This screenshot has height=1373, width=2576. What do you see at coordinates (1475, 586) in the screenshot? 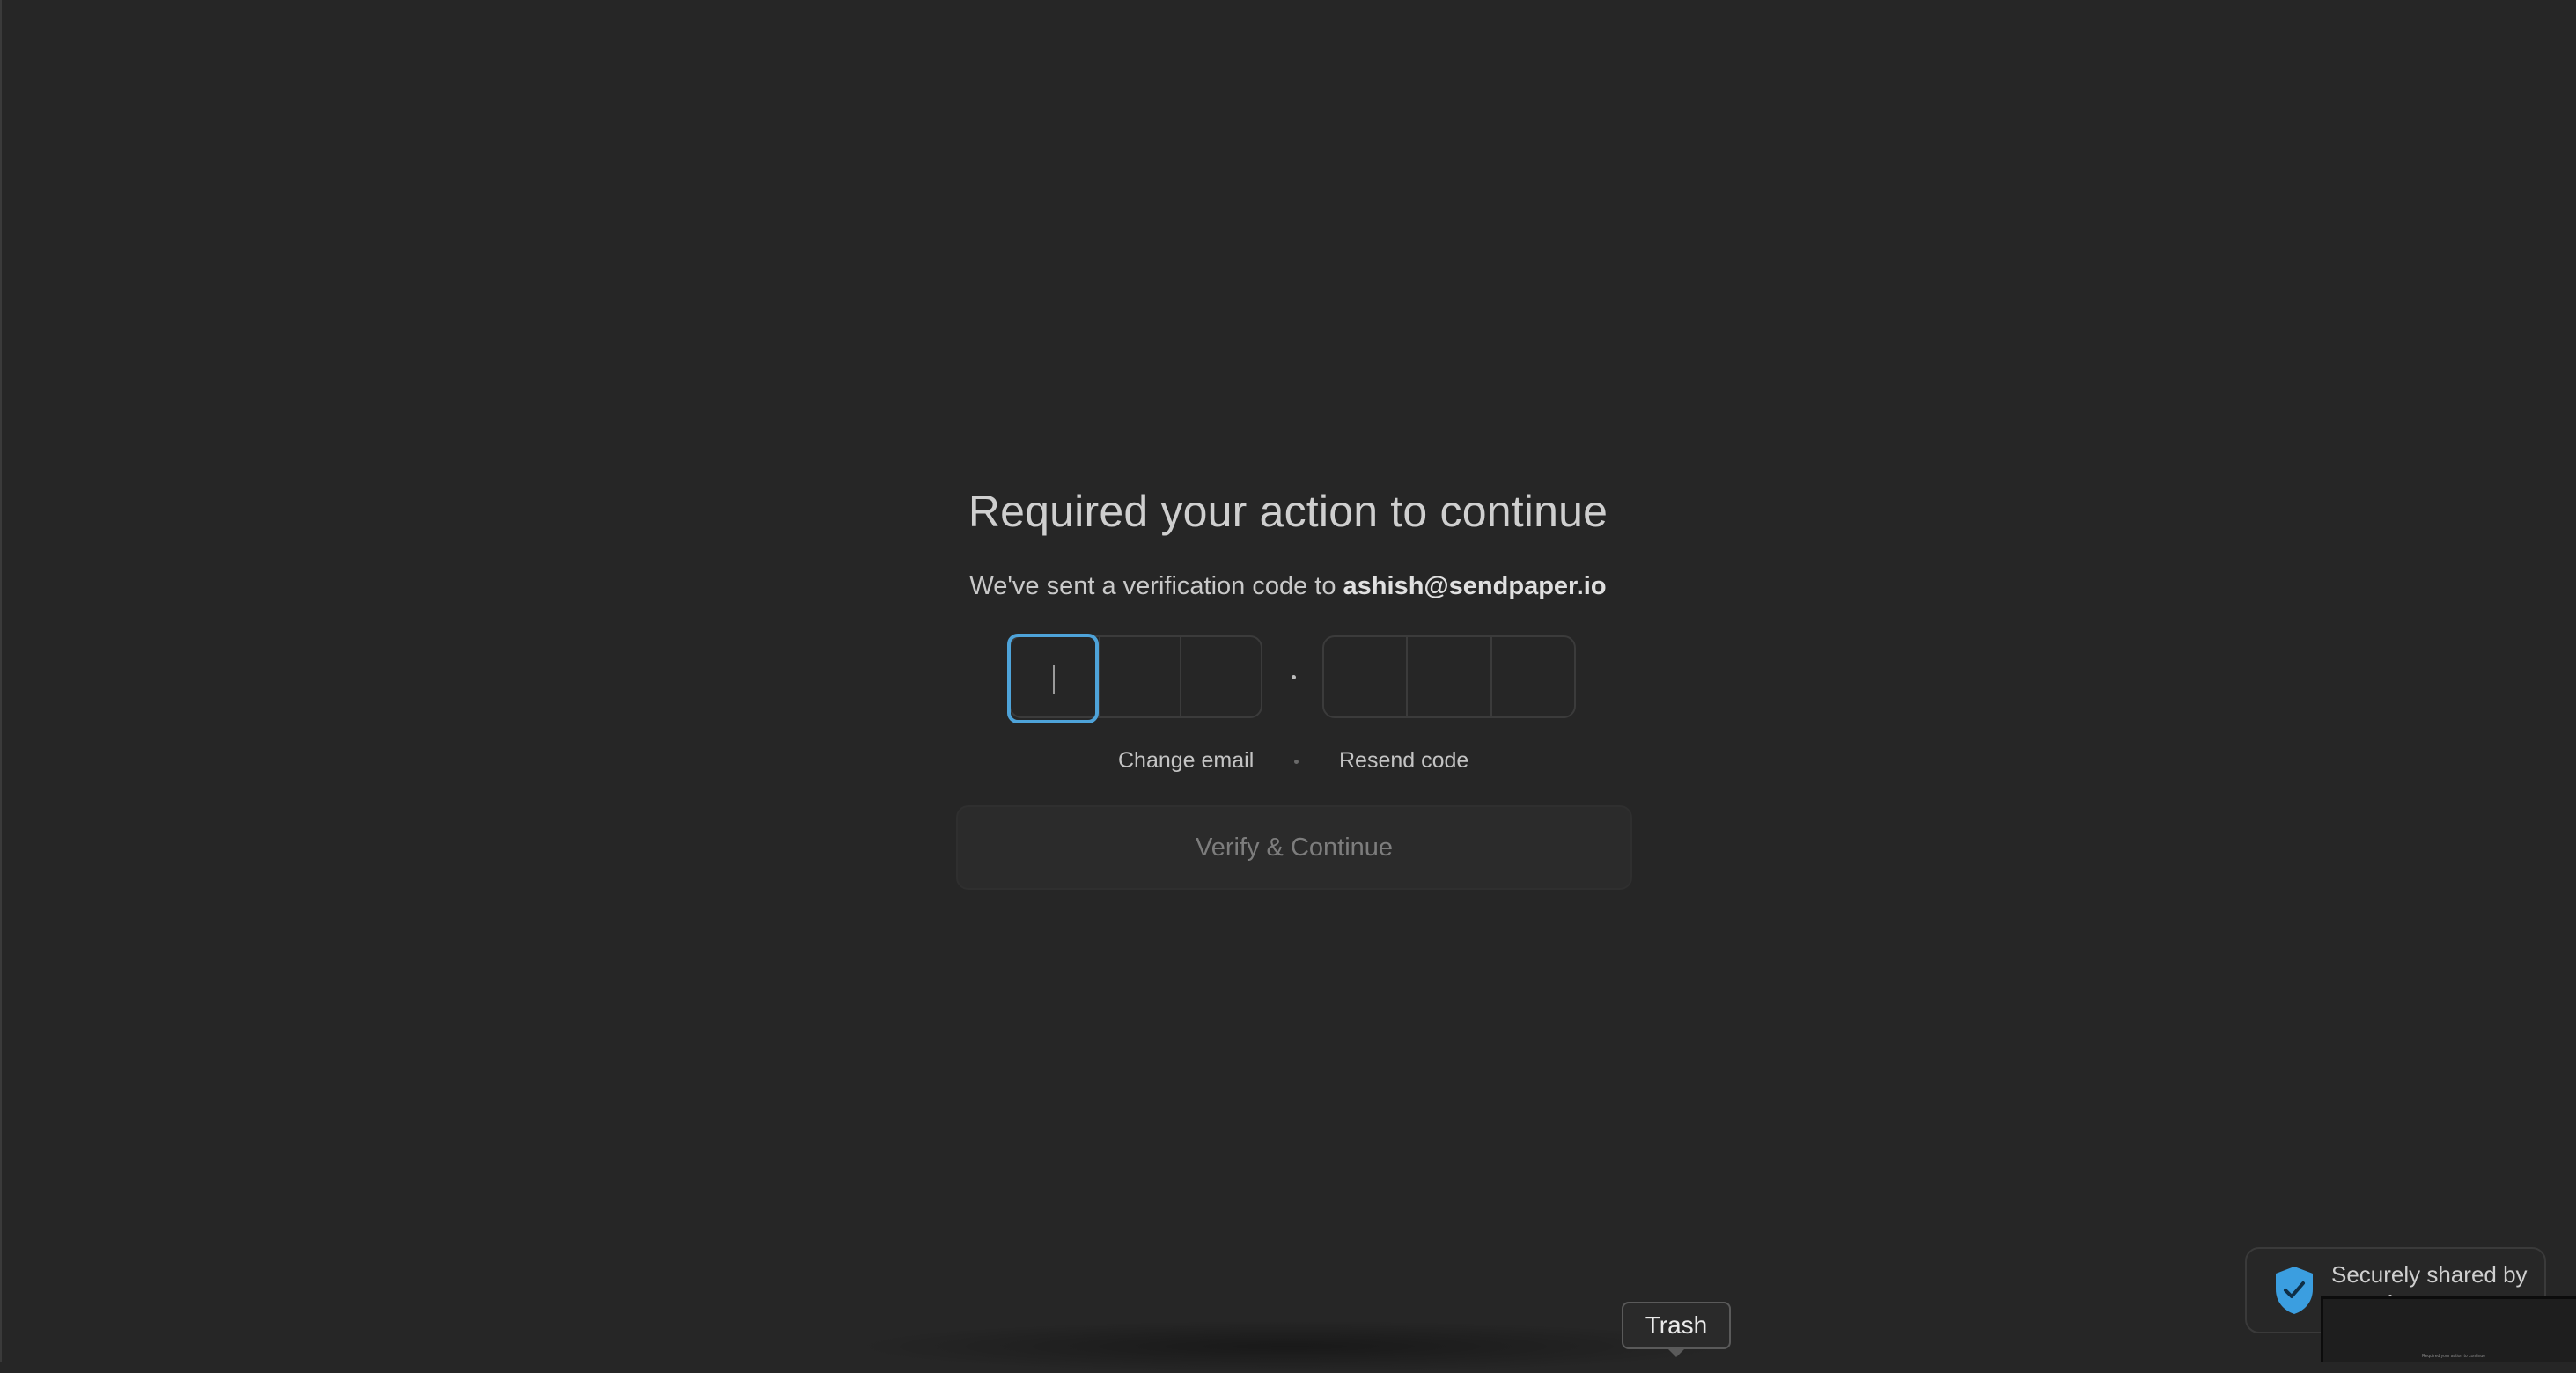
I see `recipient-email: ashish@sendpaper.io` at bounding box center [1475, 586].